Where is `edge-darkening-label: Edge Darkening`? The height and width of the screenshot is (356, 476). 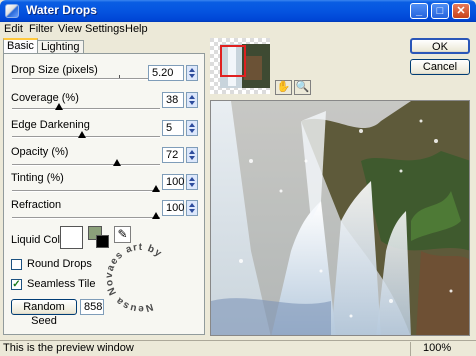 edge-darkening-label: Edge Darkening is located at coordinates (50, 125).